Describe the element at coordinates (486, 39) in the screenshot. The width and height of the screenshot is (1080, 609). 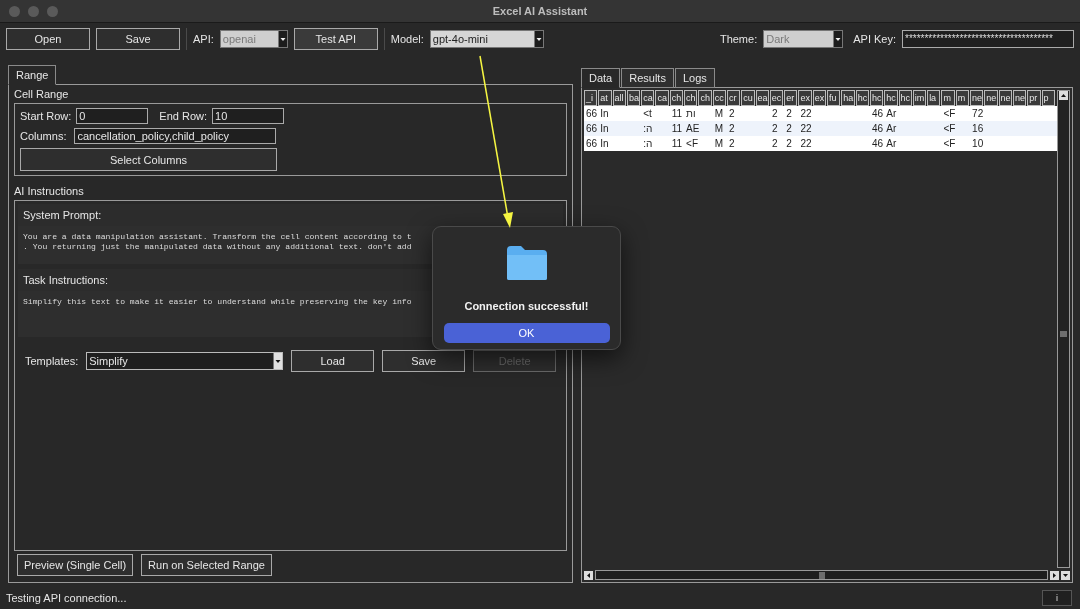
I see `model-dropdown: gpt-4o-mini` at that location.